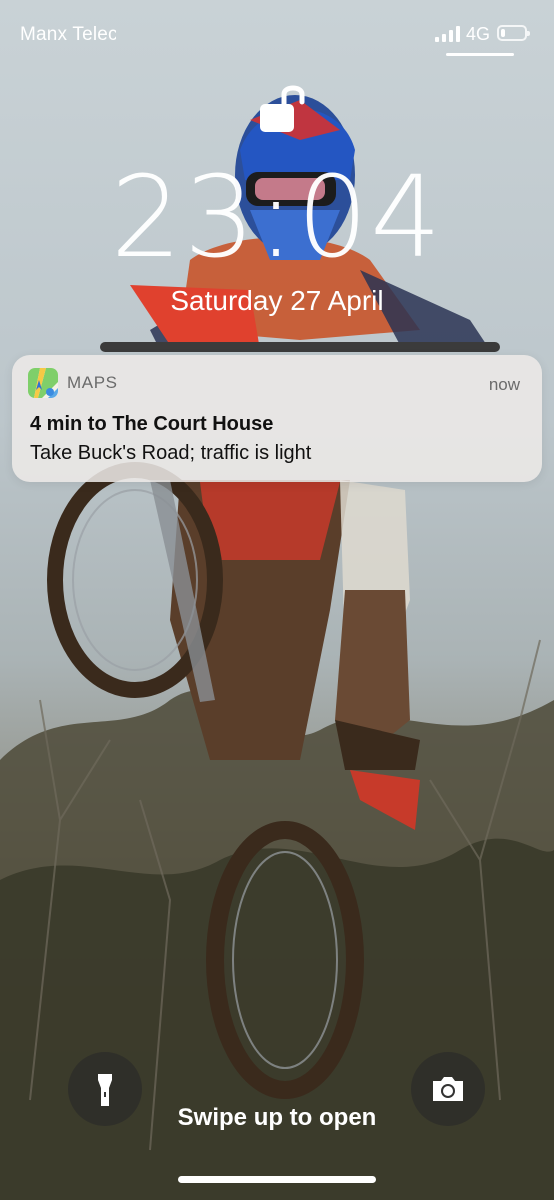 The height and width of the screenshot is (1200, 554). What do you see at coordinates (504, 384) in the screenshot?
I see `notification-timestamp: now` at bounding box center [504, 384].